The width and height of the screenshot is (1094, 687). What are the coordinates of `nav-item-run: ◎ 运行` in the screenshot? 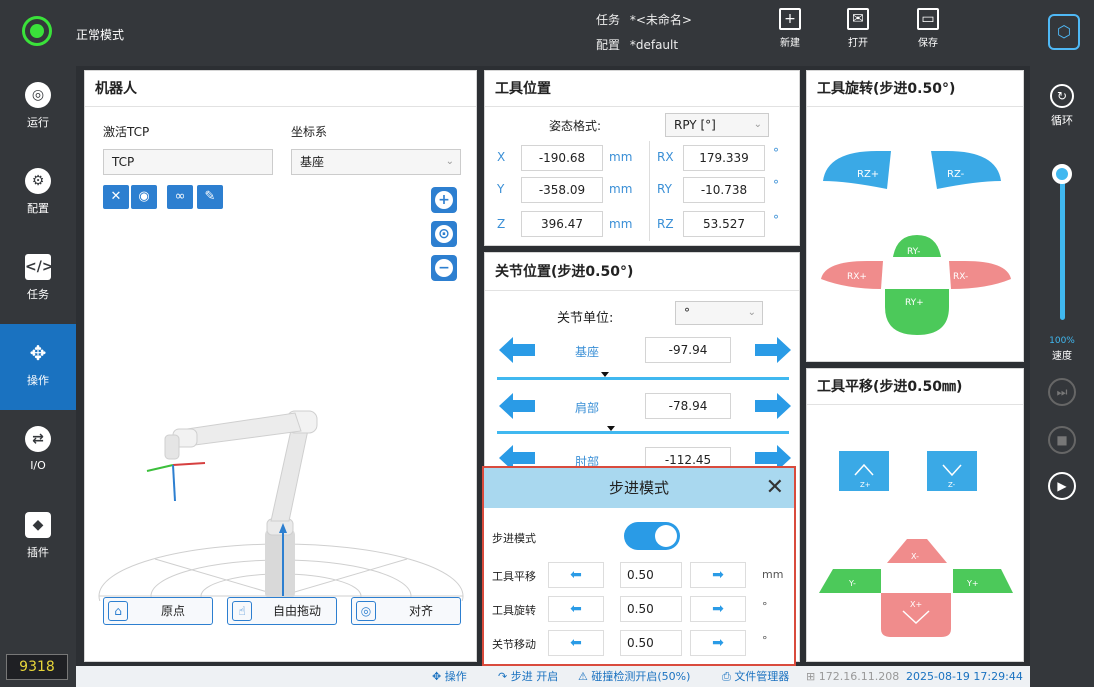 It's located at (38, 109).